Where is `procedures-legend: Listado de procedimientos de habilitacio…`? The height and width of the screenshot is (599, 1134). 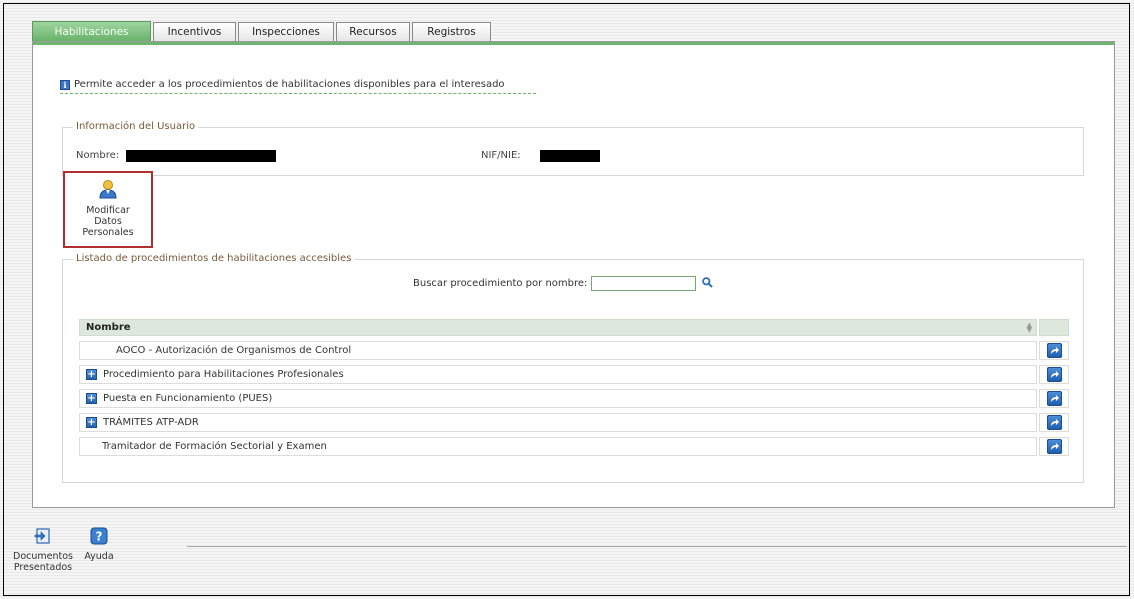 procedures-legend: Listado de procedimientos de habilitacio… is located at coordinates (214, 259).